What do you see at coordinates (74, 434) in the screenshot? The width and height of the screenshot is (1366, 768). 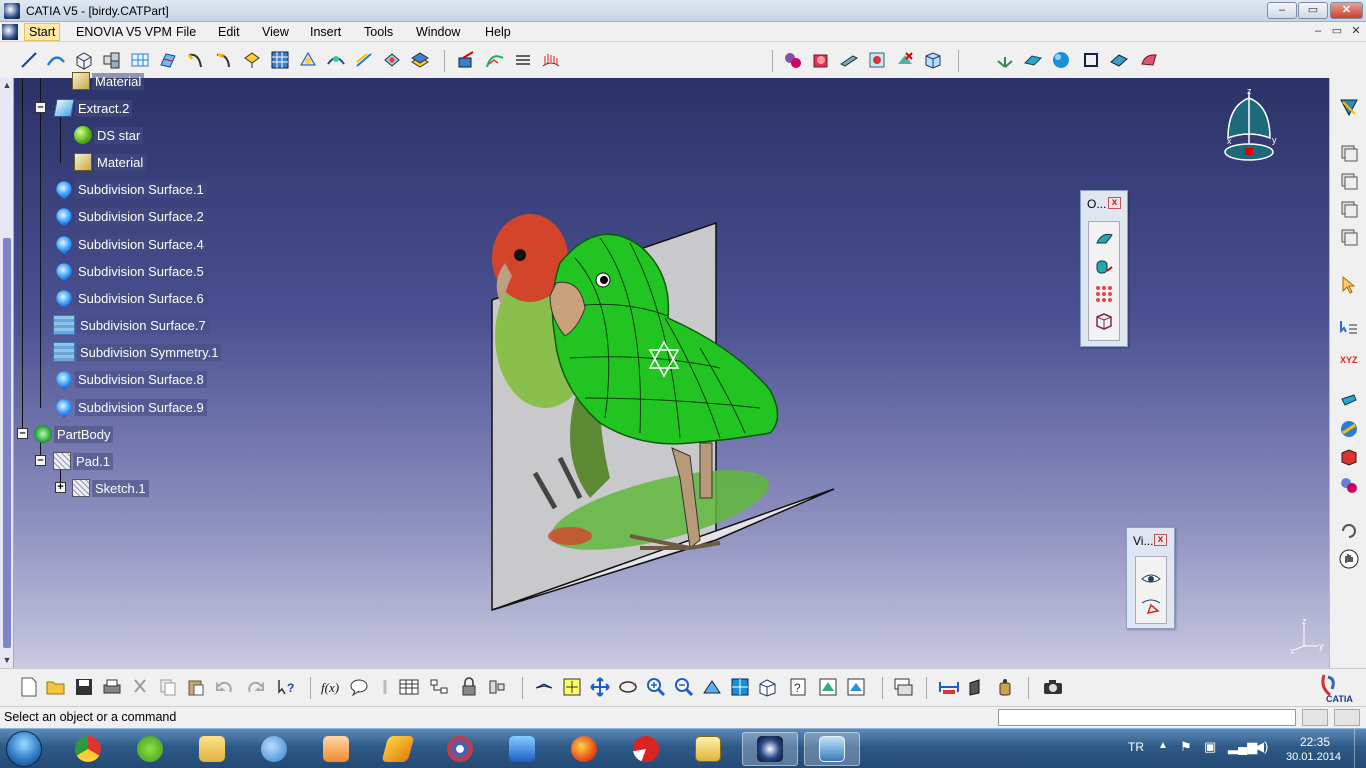 I see `tree-item-partbody: PartBody` at bounding box center [74, 434].